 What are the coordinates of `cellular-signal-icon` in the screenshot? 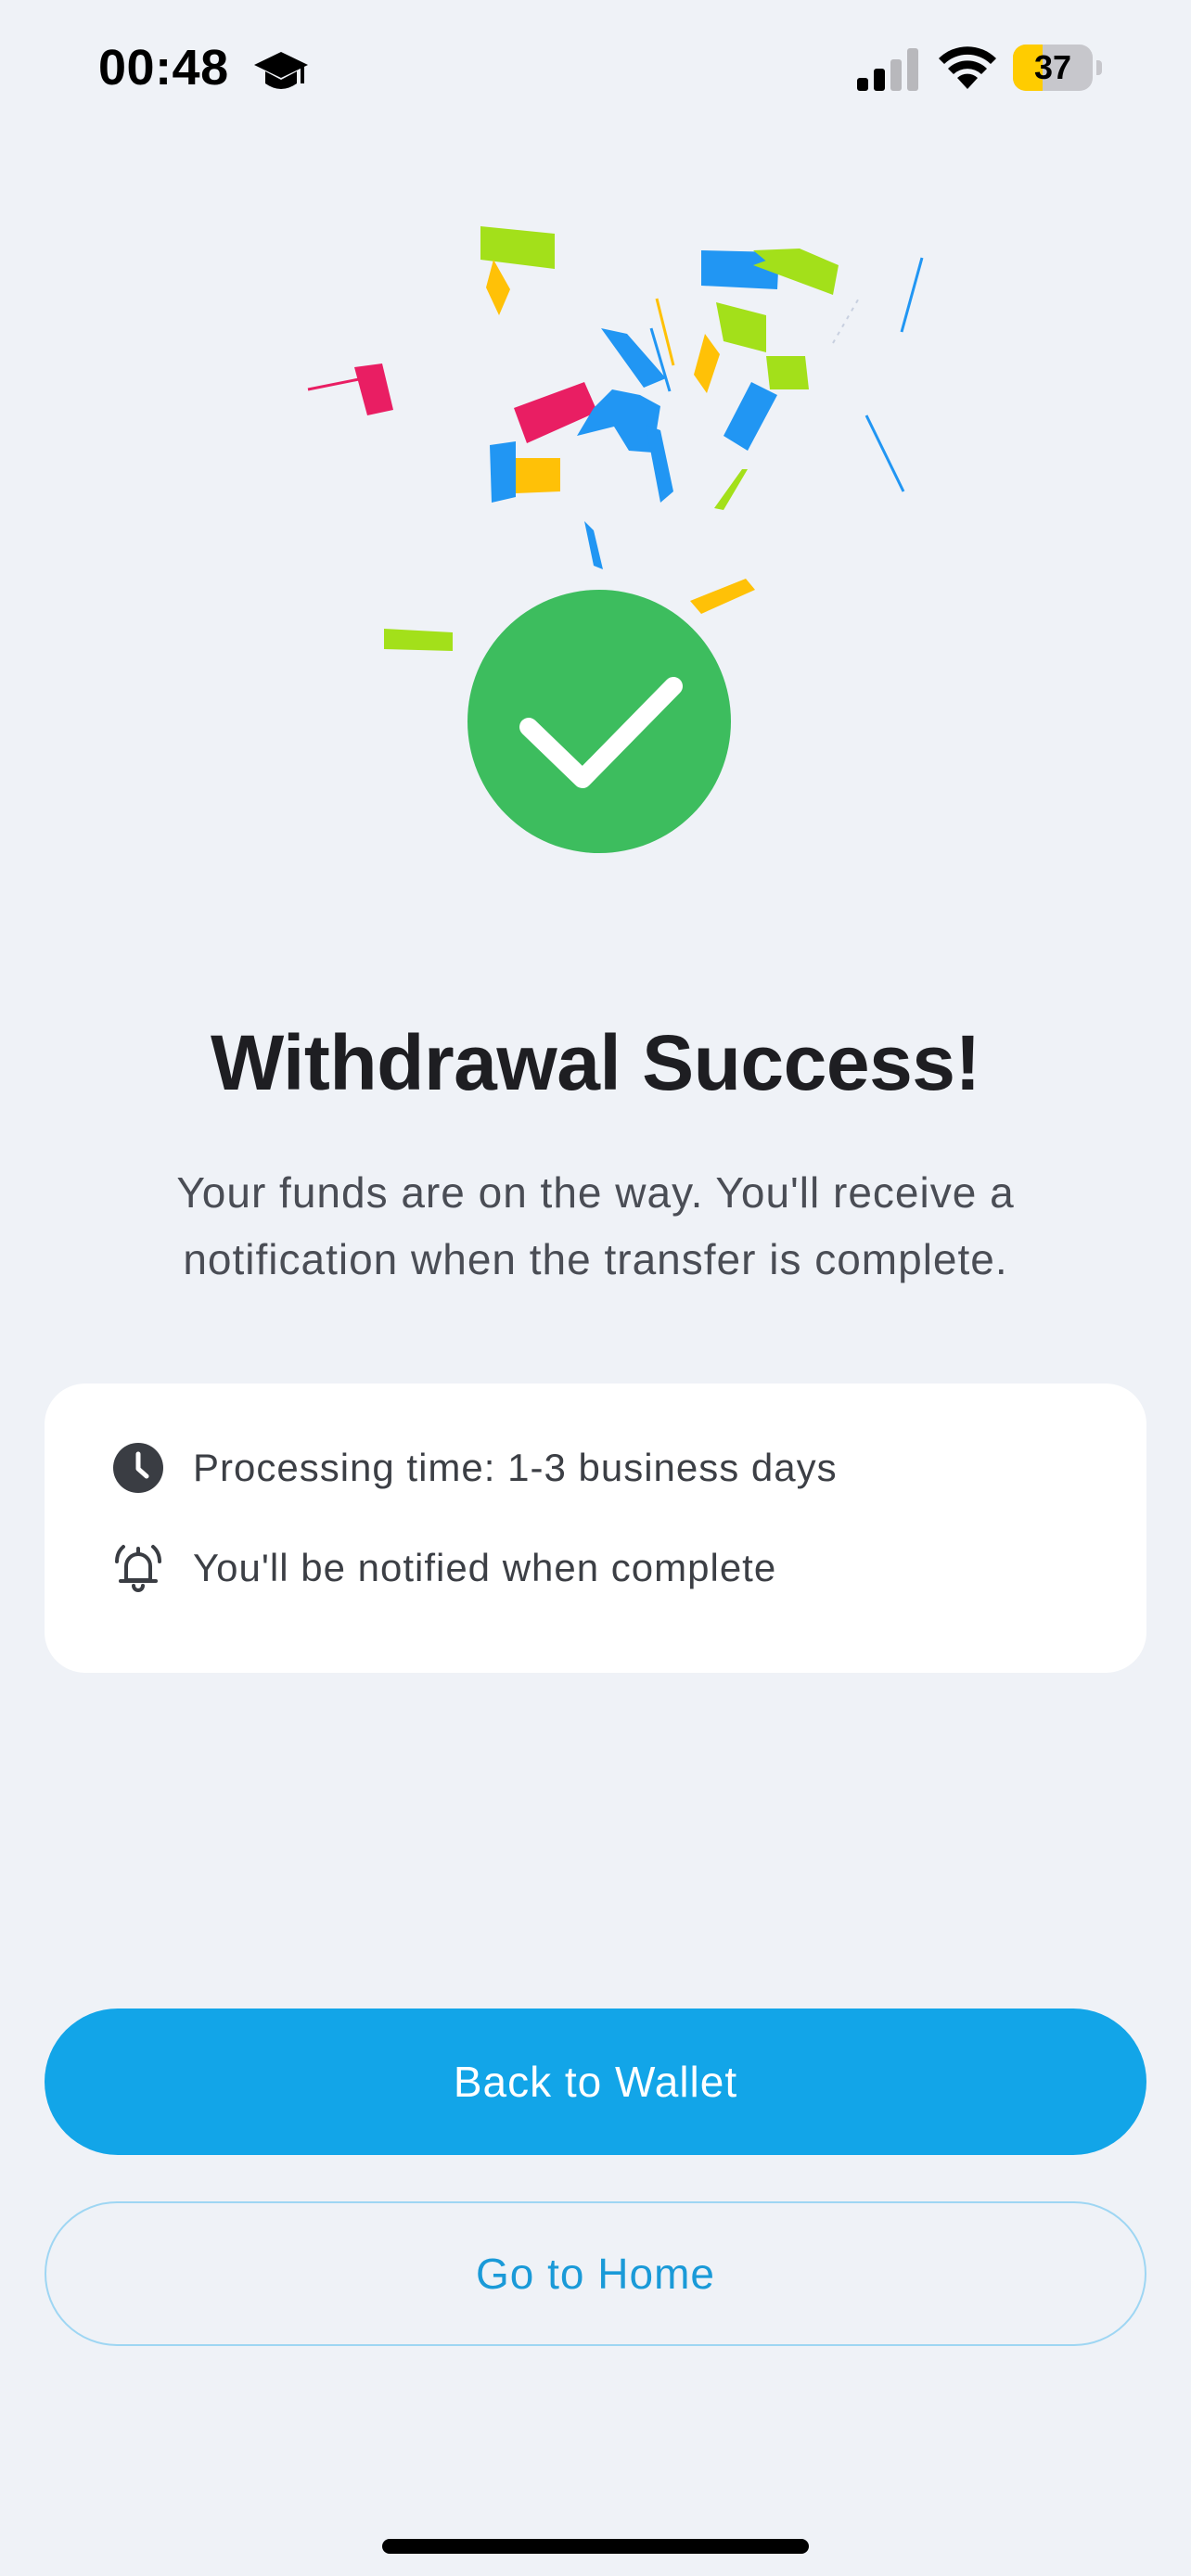 It's located at (887, 69).